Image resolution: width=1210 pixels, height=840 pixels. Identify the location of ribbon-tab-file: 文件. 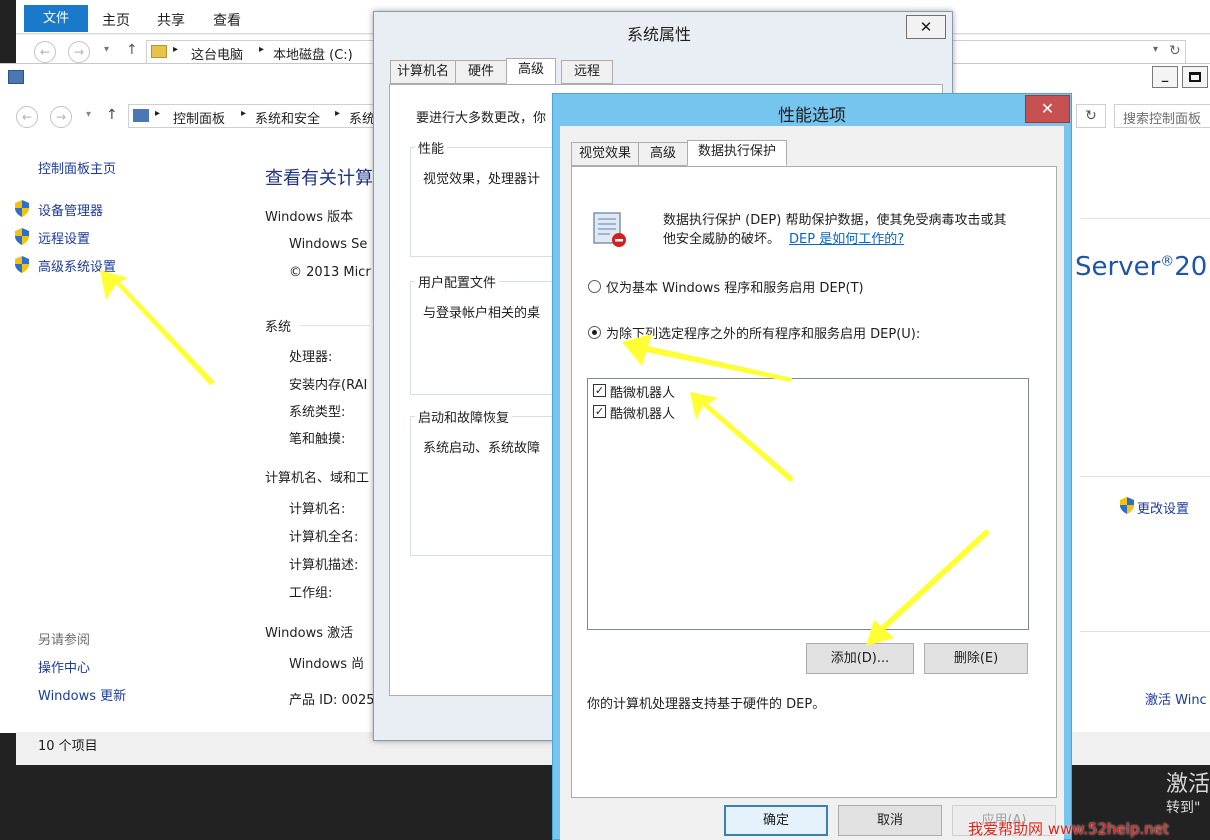
(56, 18).